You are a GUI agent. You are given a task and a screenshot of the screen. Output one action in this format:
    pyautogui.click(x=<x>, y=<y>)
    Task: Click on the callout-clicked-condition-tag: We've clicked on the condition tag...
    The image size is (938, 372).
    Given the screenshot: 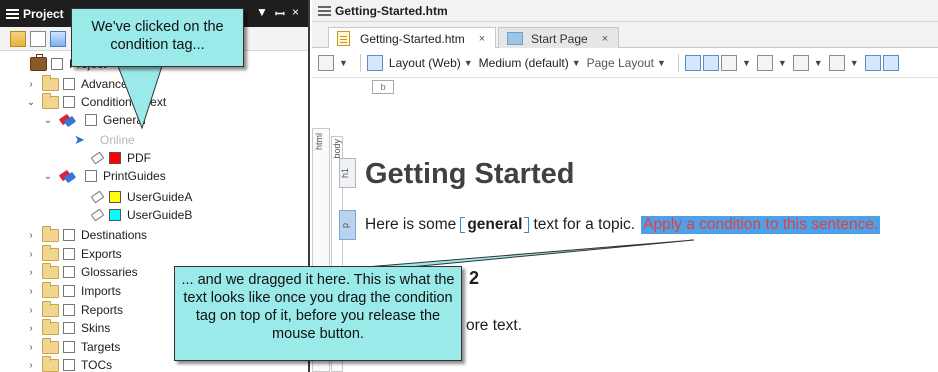 What is the action you would take?
    pyautogui.click(x=157, y=37)
    